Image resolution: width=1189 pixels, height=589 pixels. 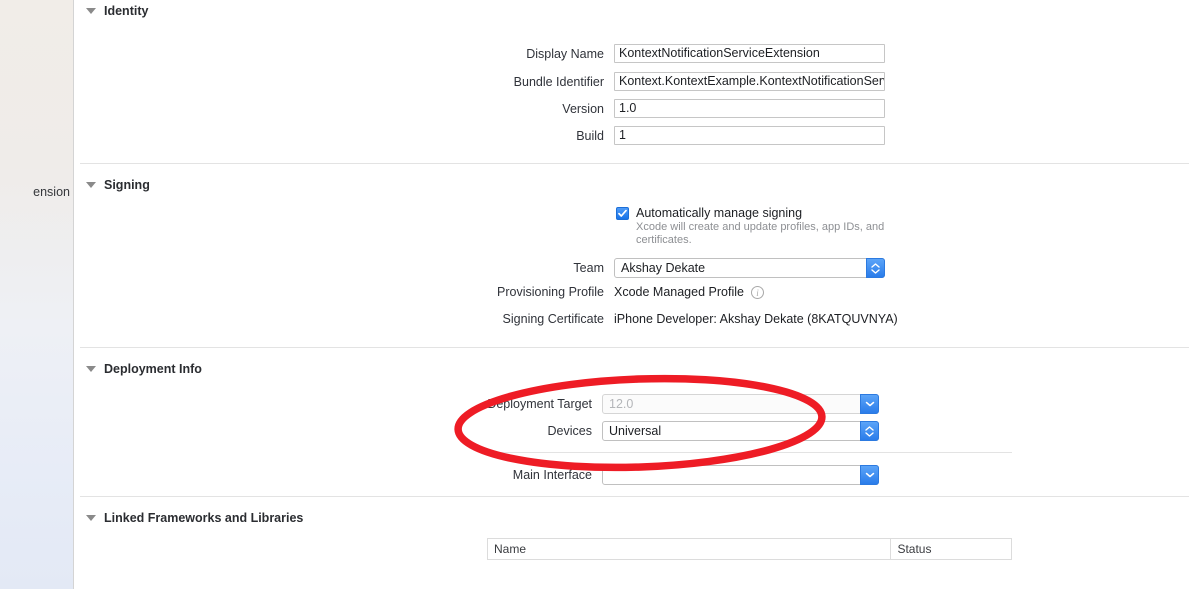 What do you see at coordinates (588, 268) in the screenshot?
I see `label-team: Team` at bounding box center [588, 268].